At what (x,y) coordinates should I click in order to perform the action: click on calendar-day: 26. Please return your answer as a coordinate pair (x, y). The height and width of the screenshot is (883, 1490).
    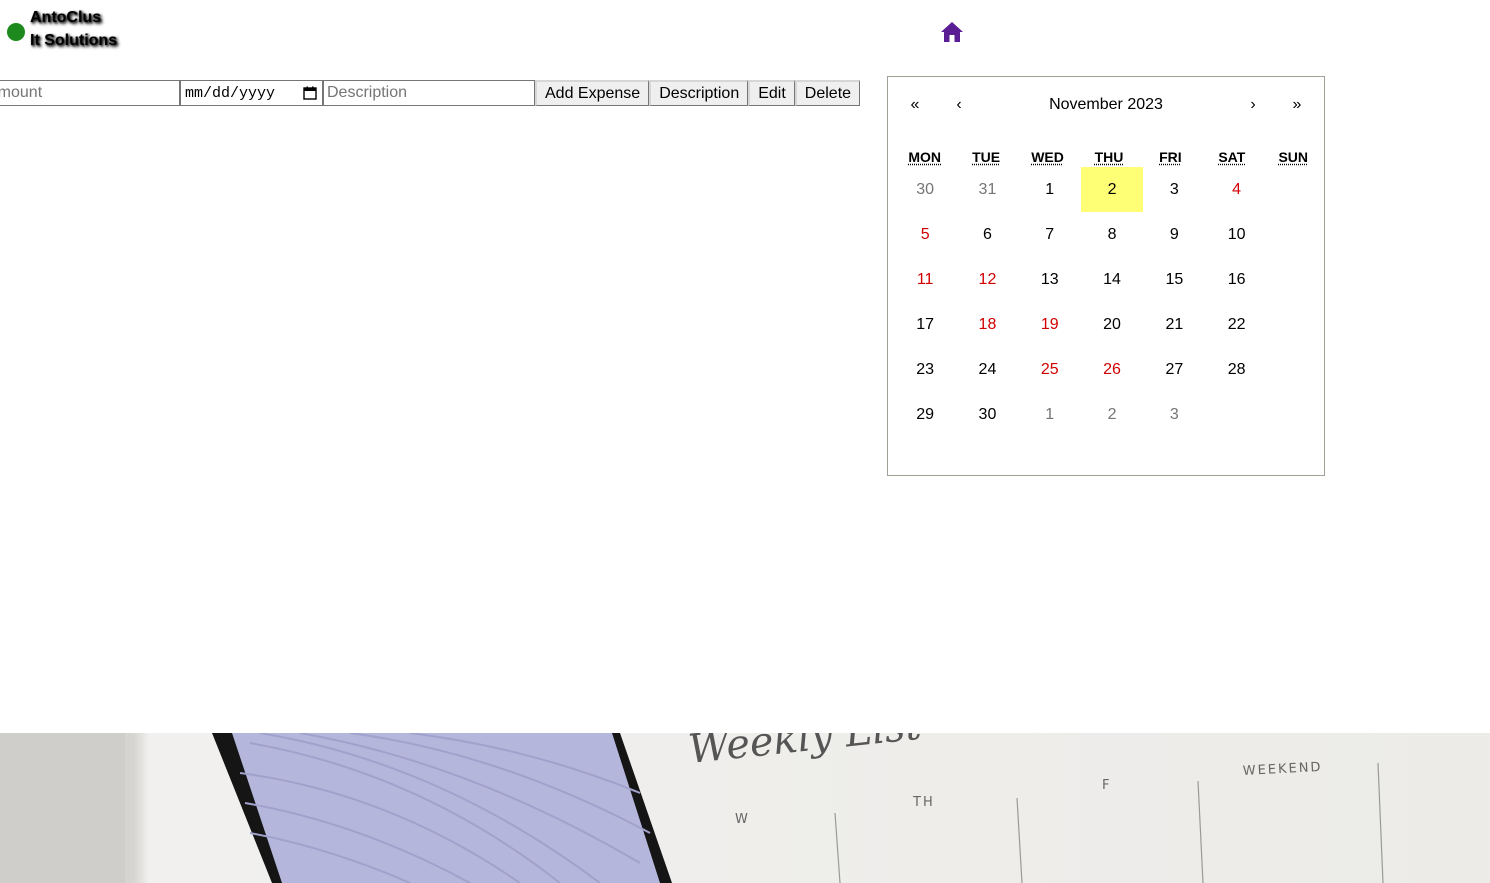
    Looking at the image, I should click on (1112, 369).